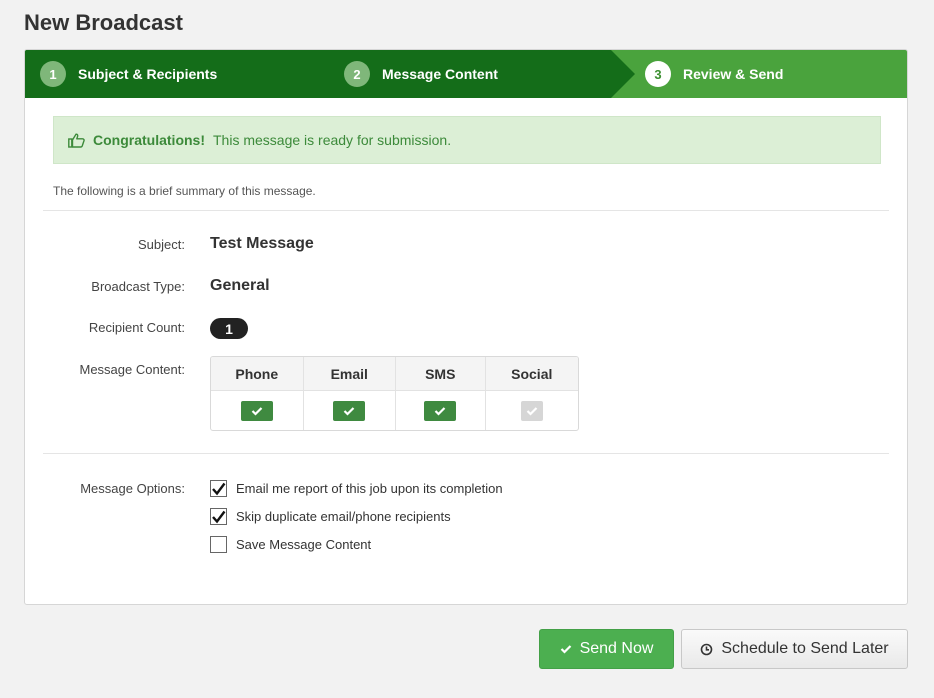 Image resolution: width=934 pixels, height=698 pixels. I want to click on schedule-send-later-button: Schedule to Send Later, so click(794, 649).